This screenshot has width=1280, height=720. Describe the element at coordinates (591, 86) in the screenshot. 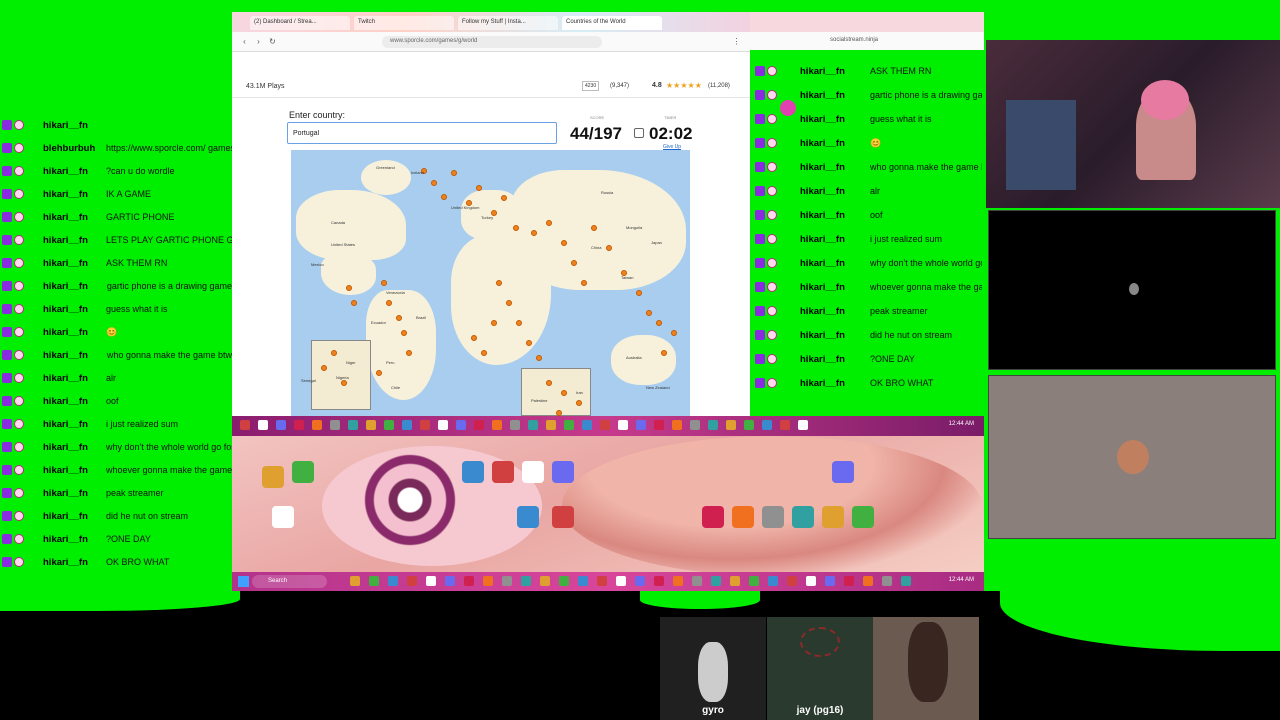

I see `comment-count: 4230` at that location.